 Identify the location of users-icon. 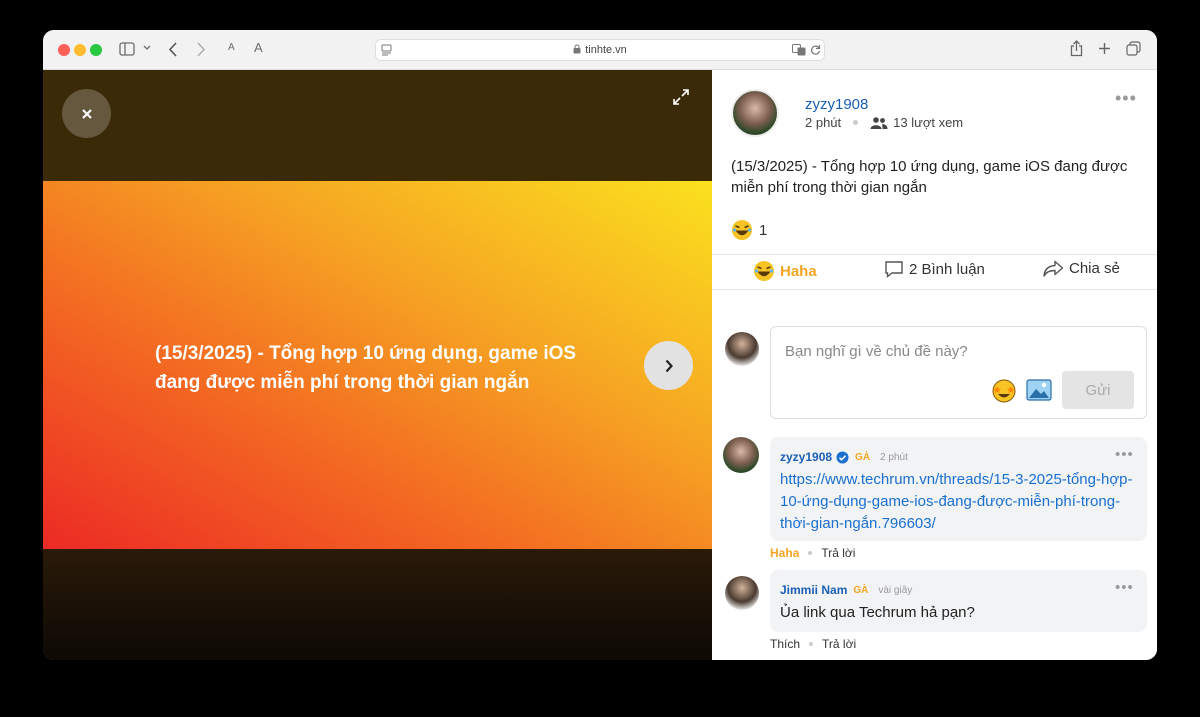
(879, 122).